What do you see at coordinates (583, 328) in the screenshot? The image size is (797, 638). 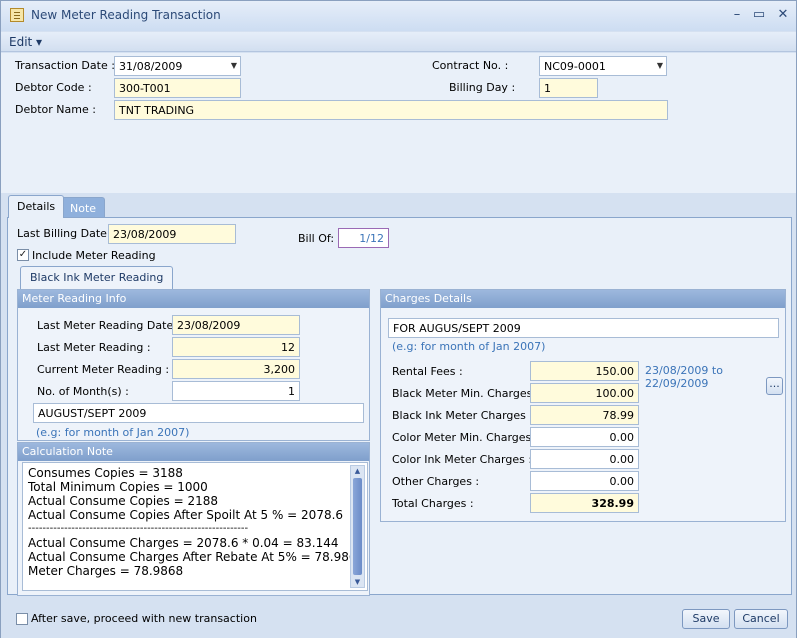 I see `charges-description-field: FOR AUGUS/SEPT 2009` at bounding box center [583, 328].